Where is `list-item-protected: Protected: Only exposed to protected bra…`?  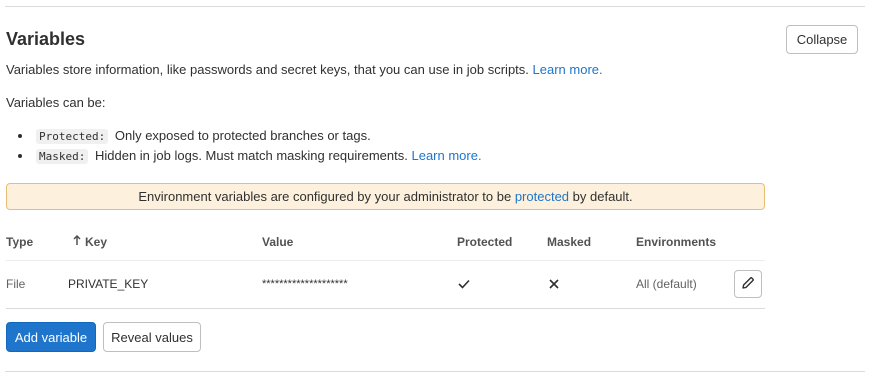
list-item-protected: Protected: Only exposed to protected bra… is located at coordinates (250, 137).